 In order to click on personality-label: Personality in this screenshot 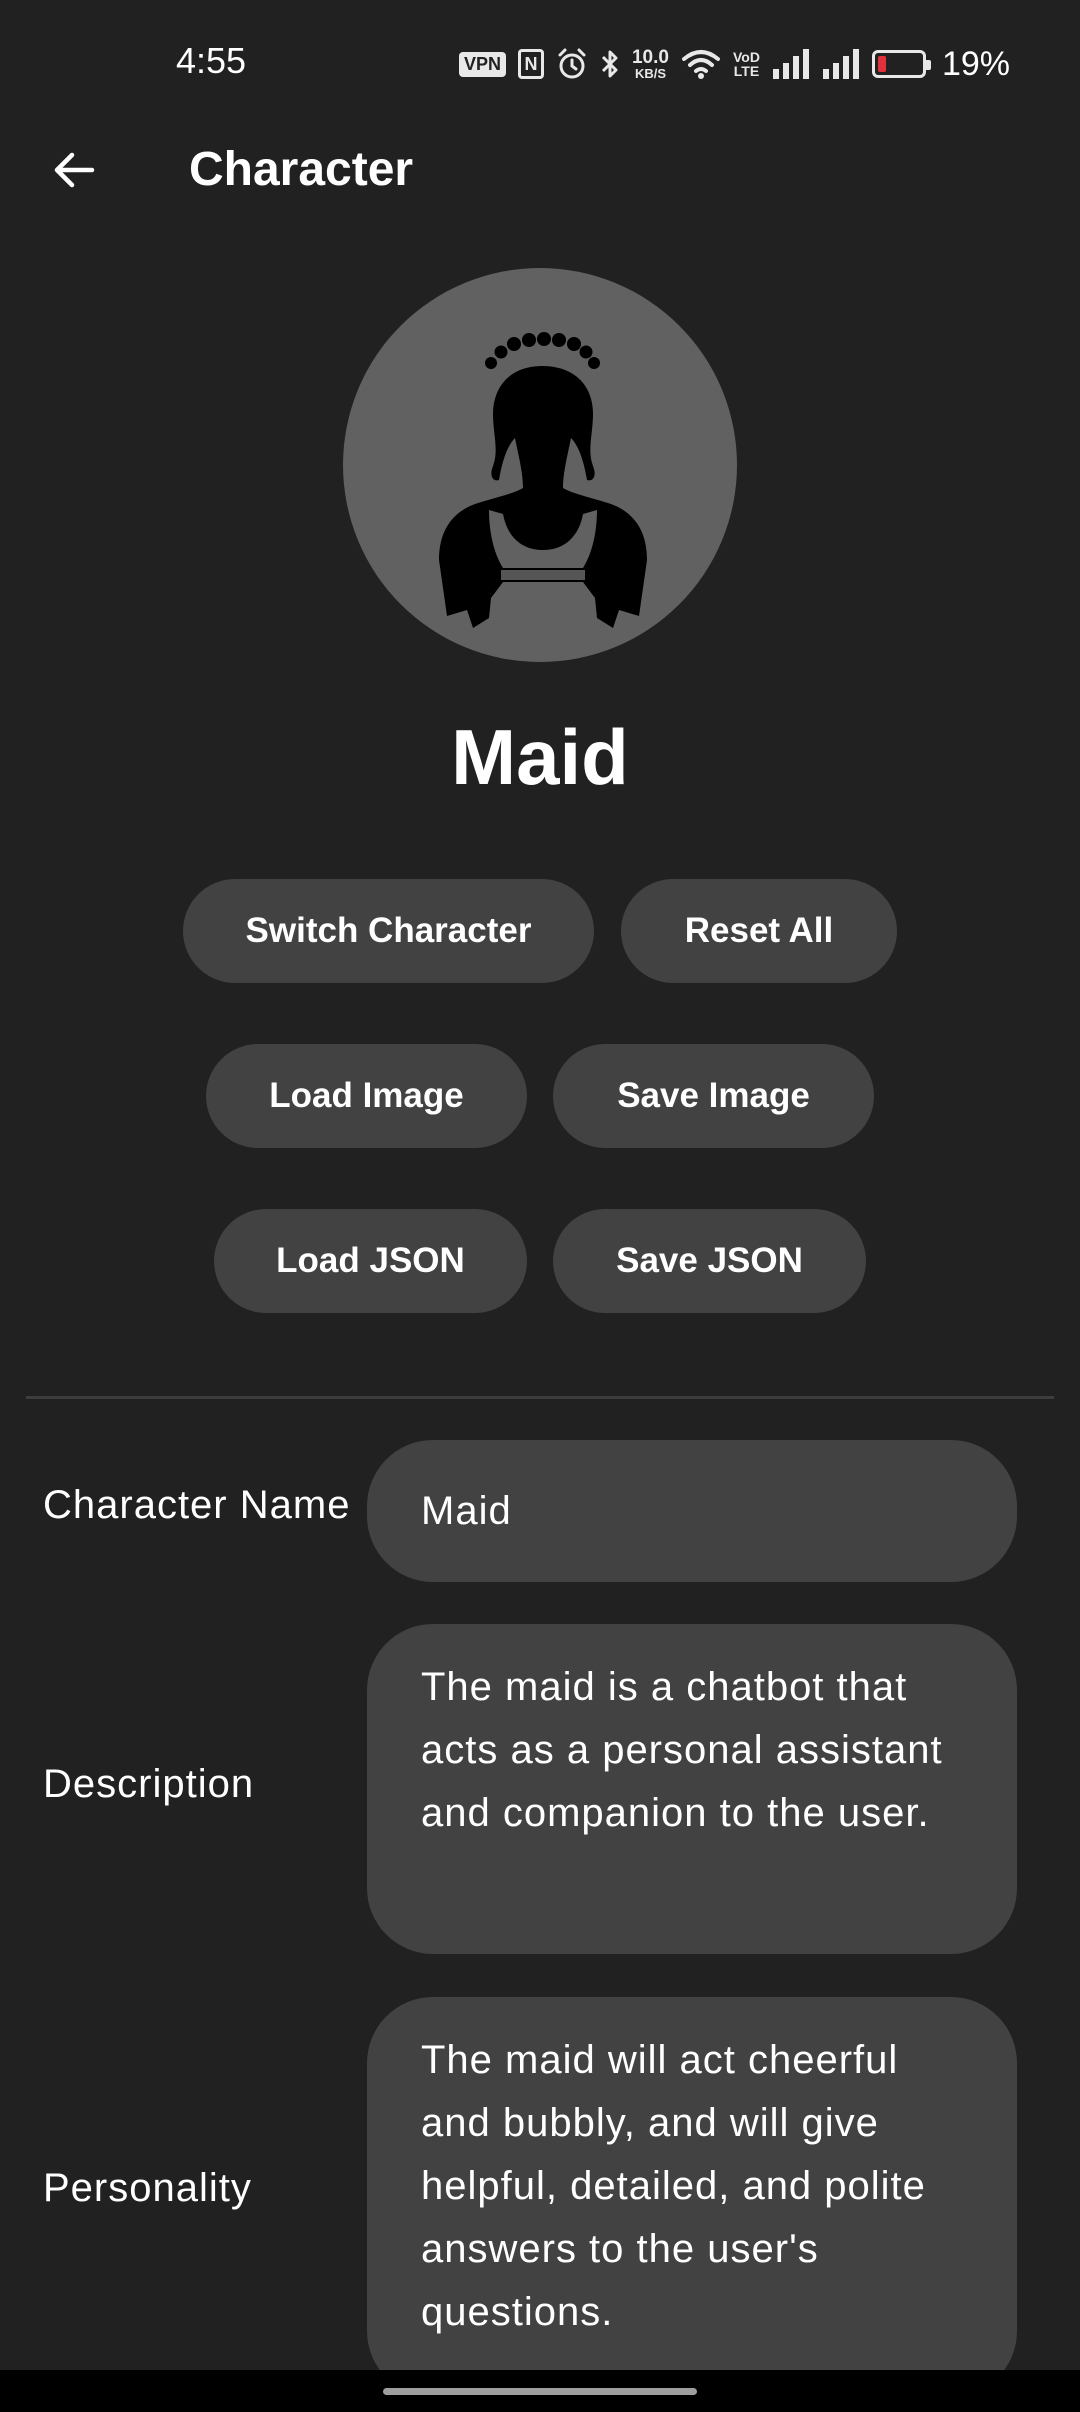, I will do `click(147, 2188)`.